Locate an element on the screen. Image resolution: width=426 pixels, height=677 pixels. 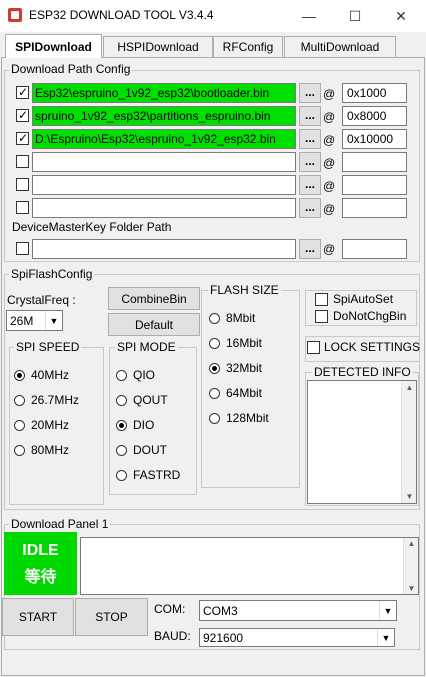
download-panel-legend: Download Panel 1 is located at coordinates (60, 524).